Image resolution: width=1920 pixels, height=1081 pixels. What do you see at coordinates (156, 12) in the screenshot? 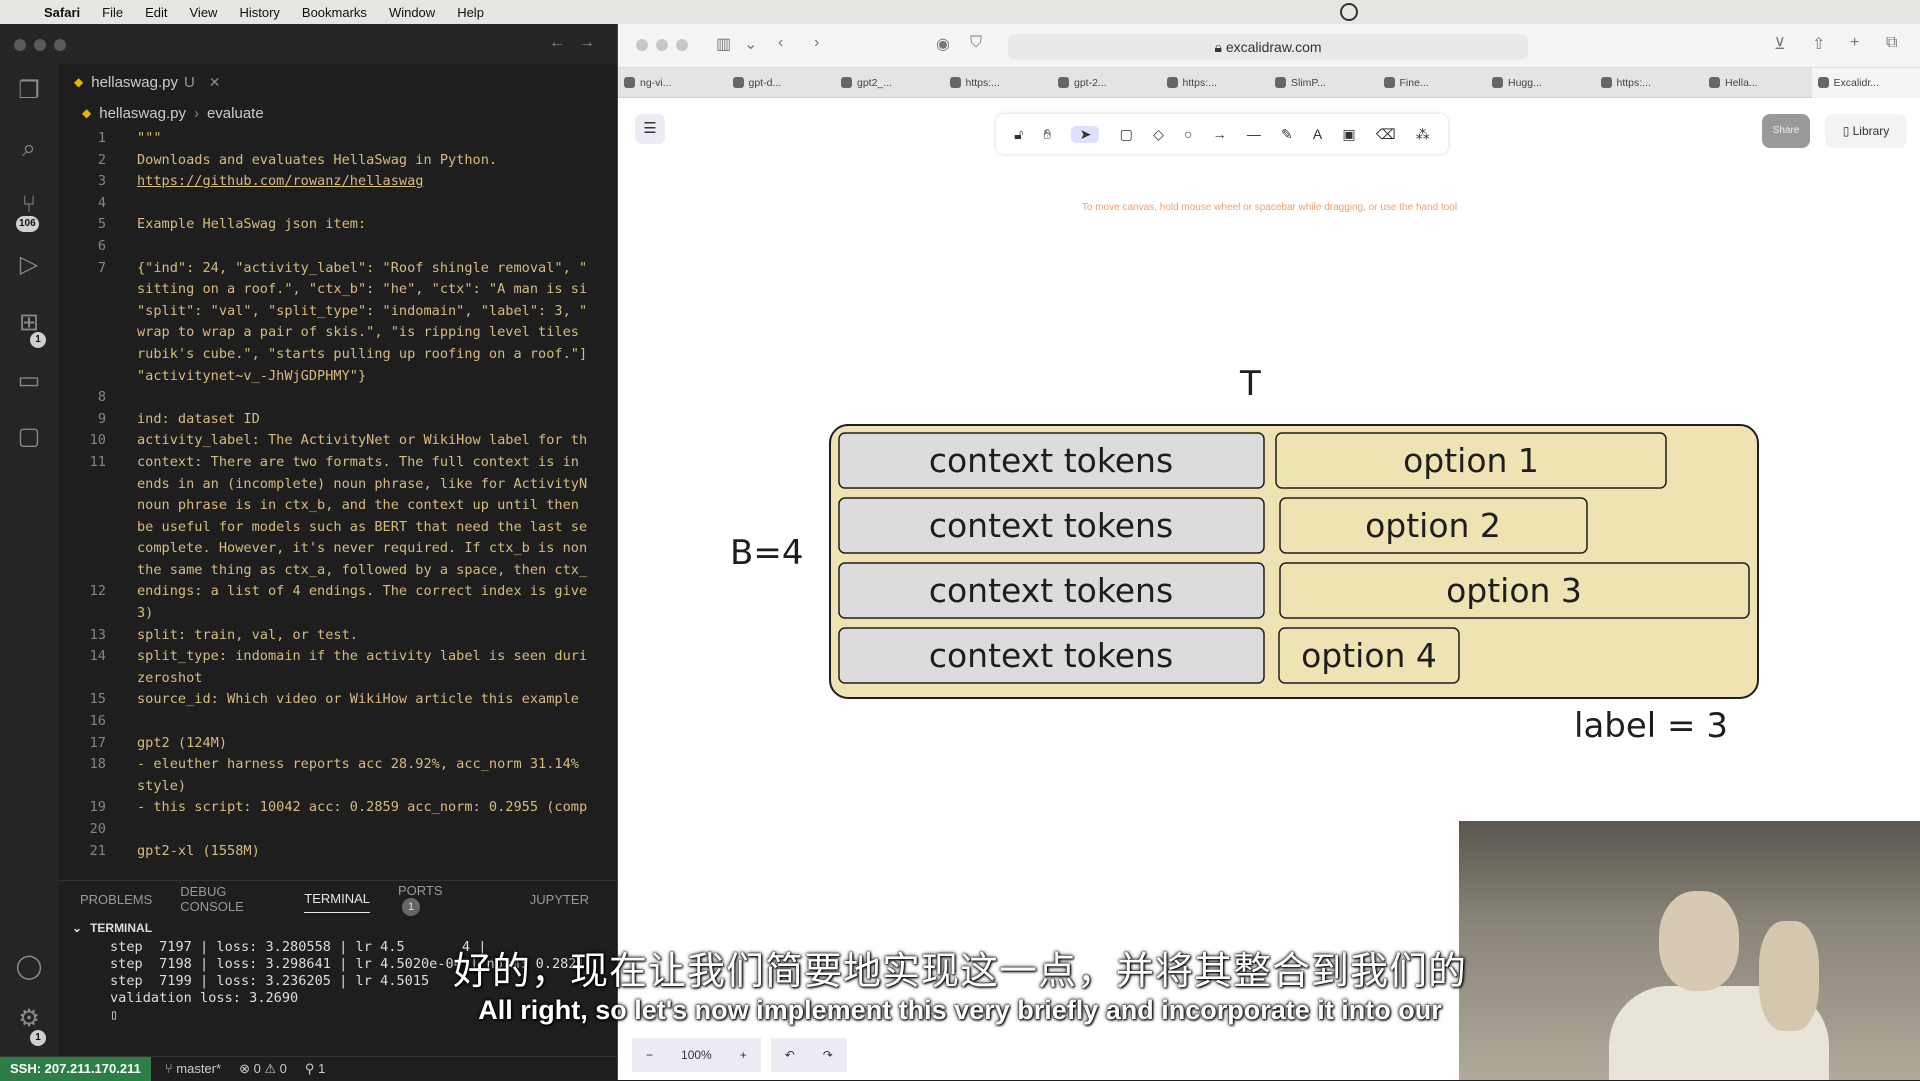
I see `menu-edit: Edit` at bounding box center [156, 12].